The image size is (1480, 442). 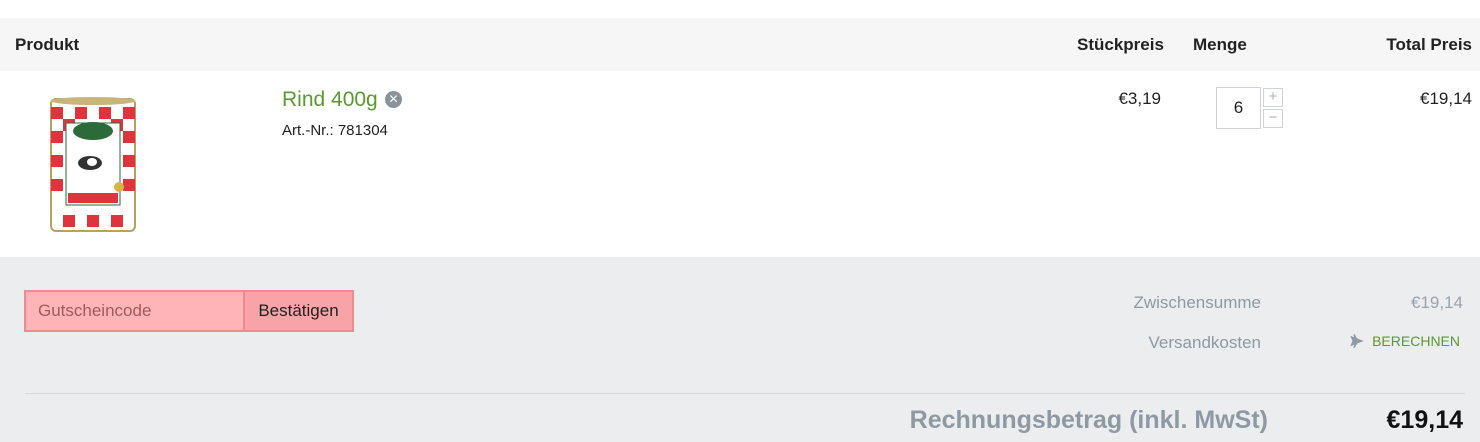 I want to click on cart-table-header: Produkt Stückpreis Menge Total Preis, so click(x=740, y=44).